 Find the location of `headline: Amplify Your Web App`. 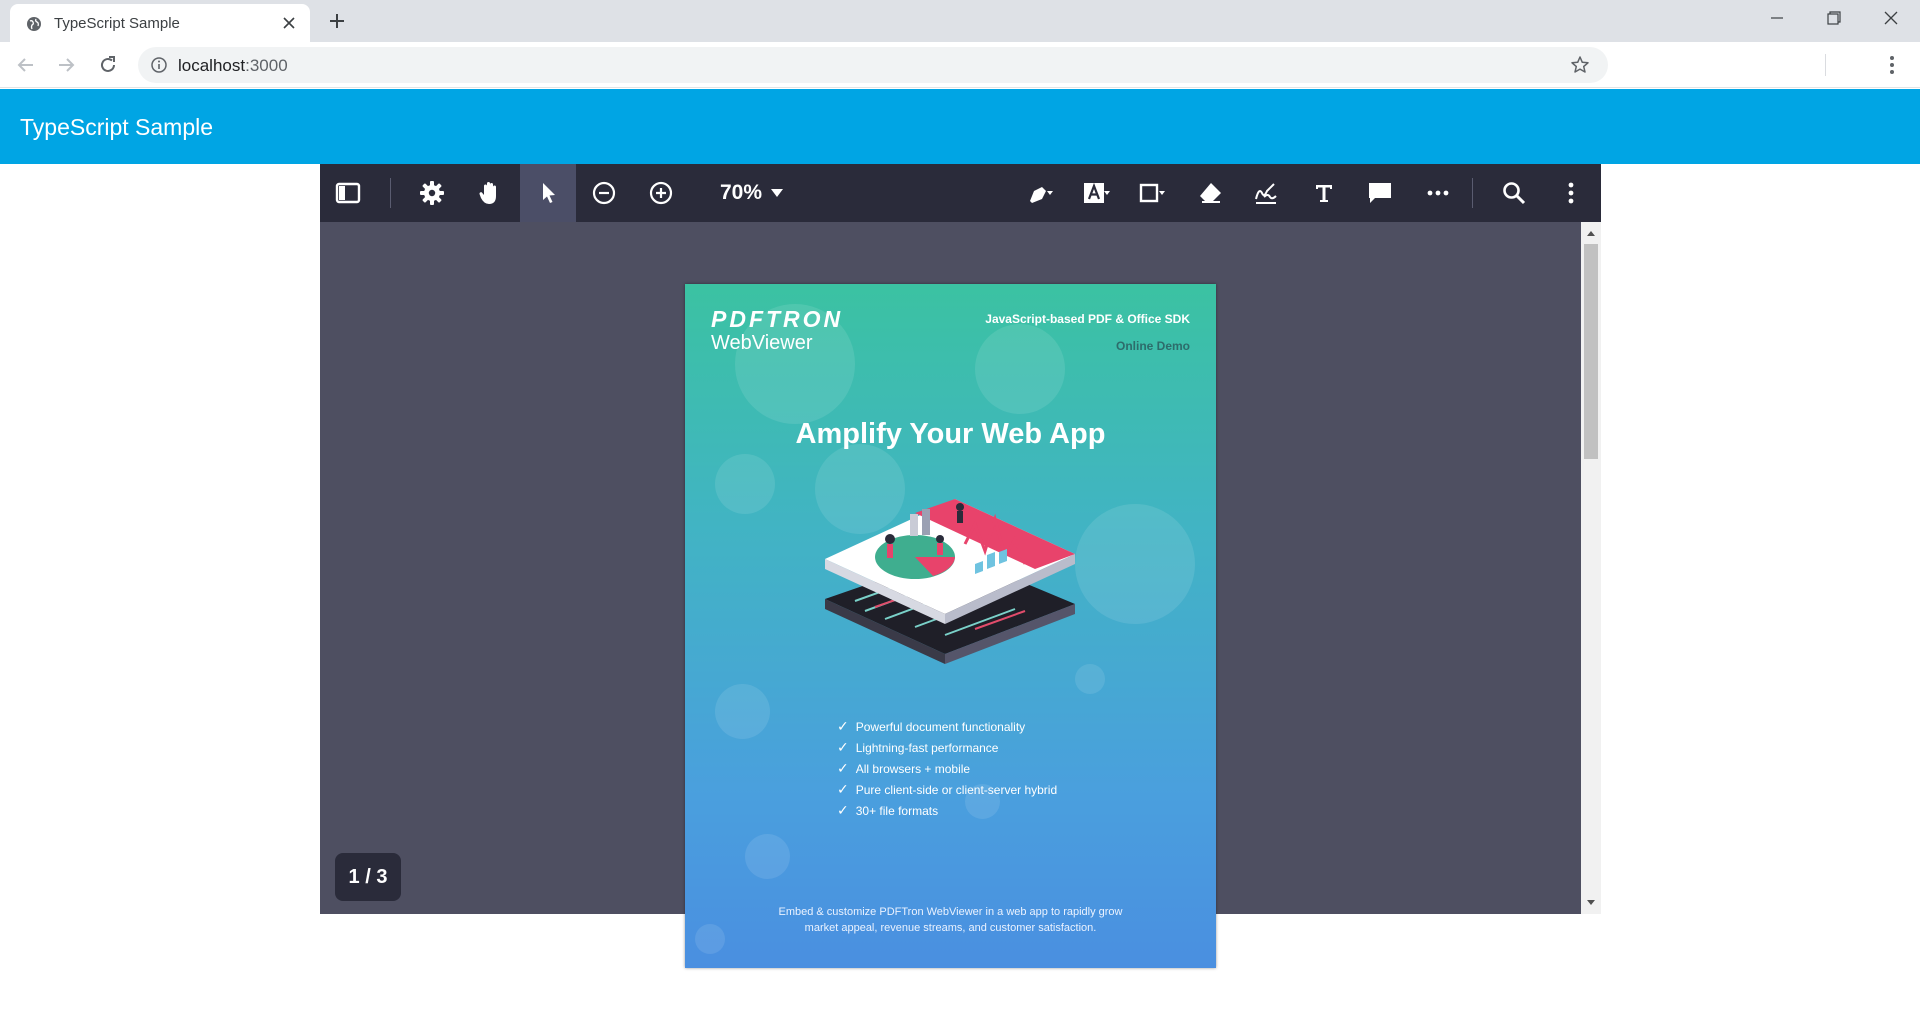

headline: Amplify Your Web App is located at coordinates (950, 434).